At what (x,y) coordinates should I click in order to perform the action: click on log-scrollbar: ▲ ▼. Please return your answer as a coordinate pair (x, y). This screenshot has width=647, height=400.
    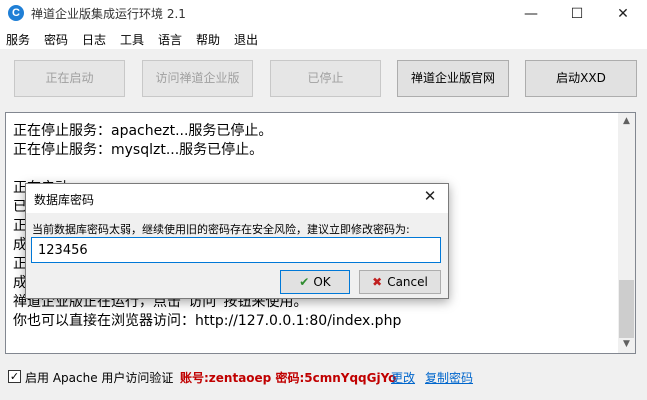
    Looking at the image, I should click on (626, 233).